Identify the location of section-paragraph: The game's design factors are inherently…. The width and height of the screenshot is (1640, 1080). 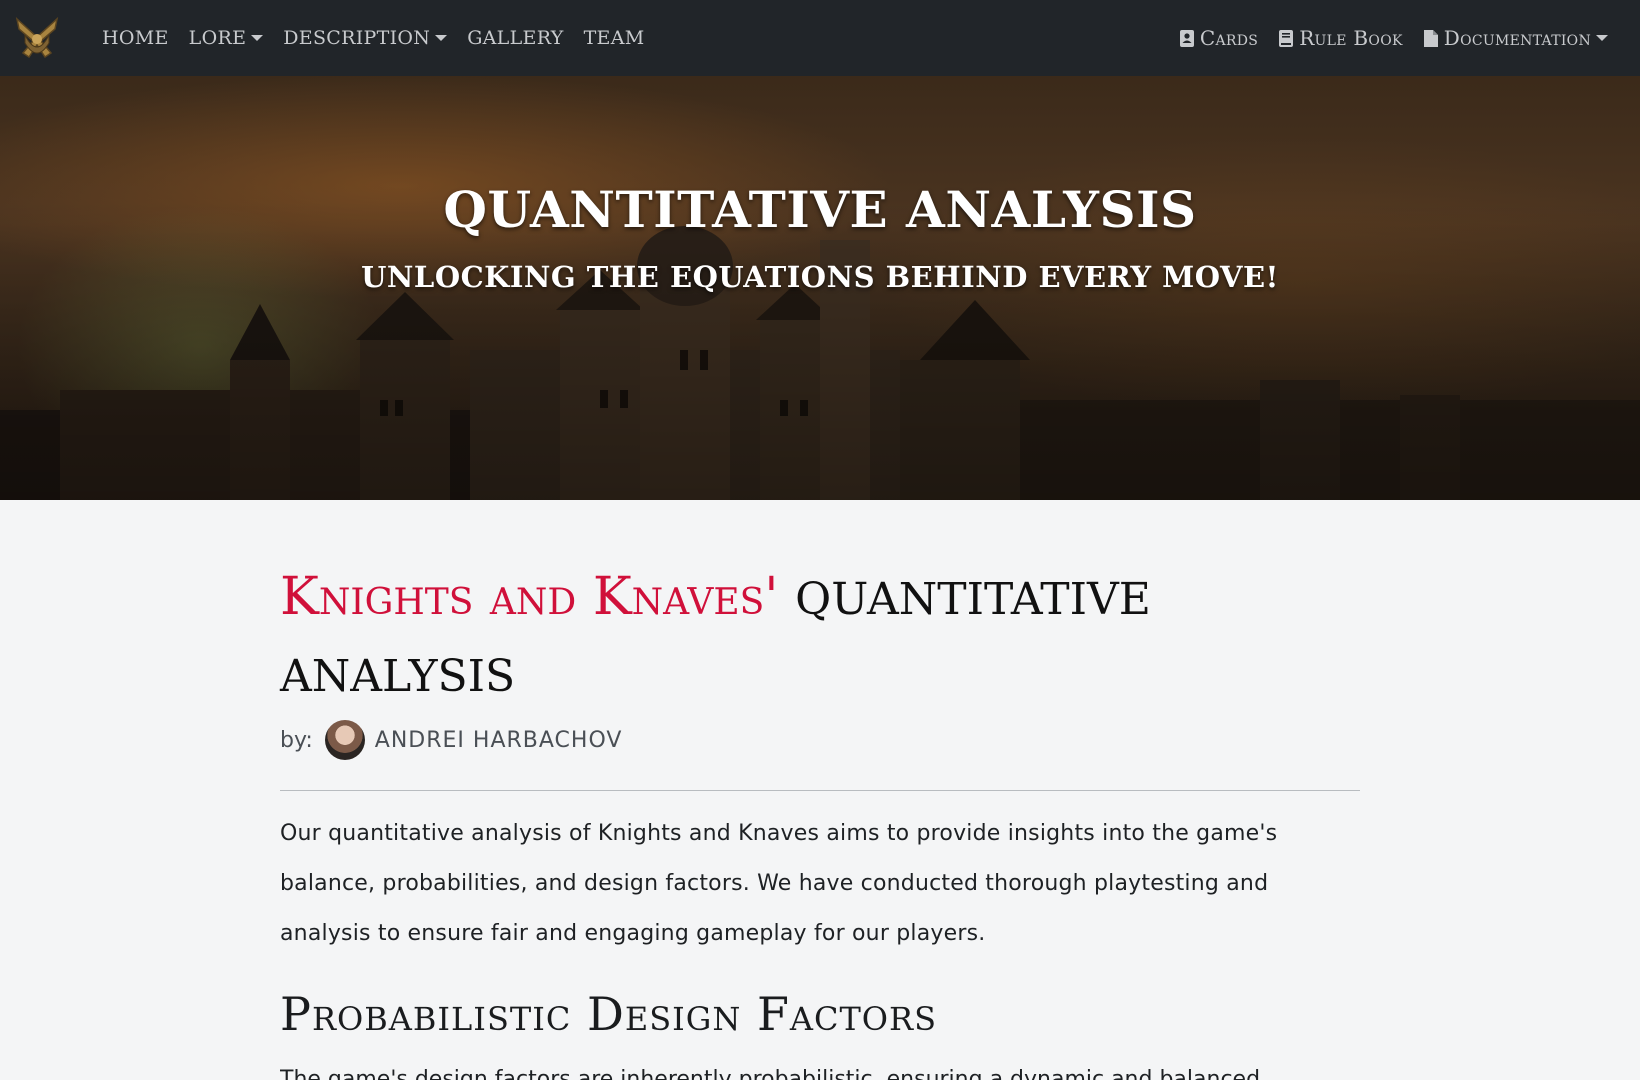
(770, 1073).